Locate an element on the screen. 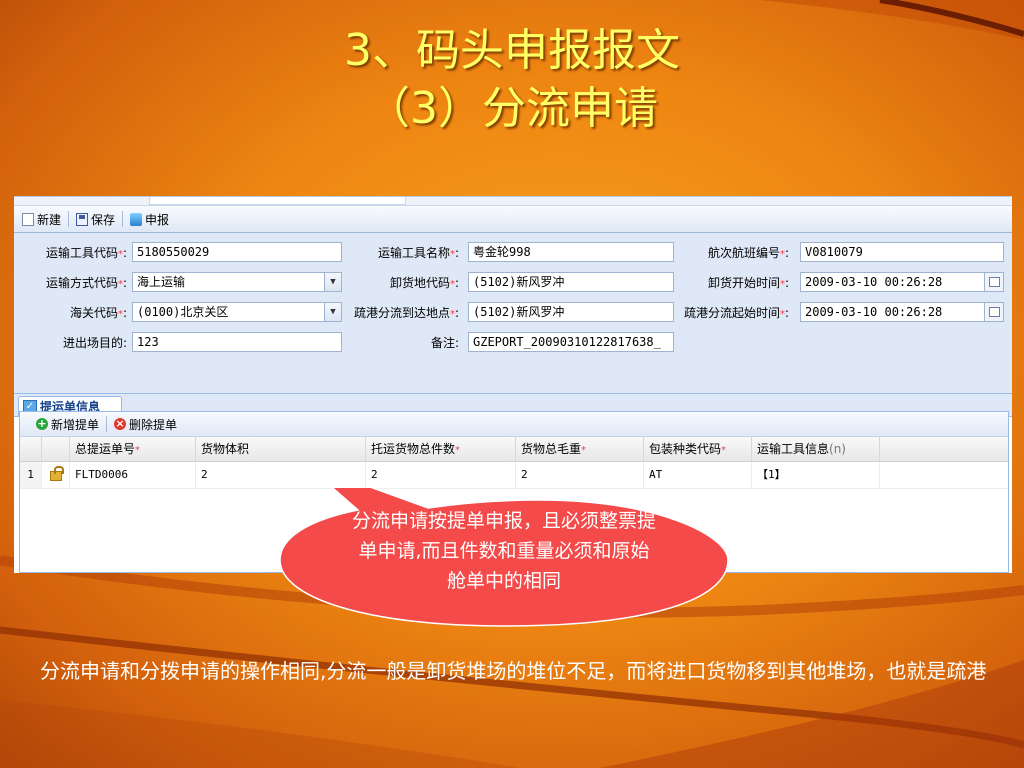 The width and height of the screenshot is (1024, 768). customs-code-label: 海关代码*: is located at coordinates (98, 313).